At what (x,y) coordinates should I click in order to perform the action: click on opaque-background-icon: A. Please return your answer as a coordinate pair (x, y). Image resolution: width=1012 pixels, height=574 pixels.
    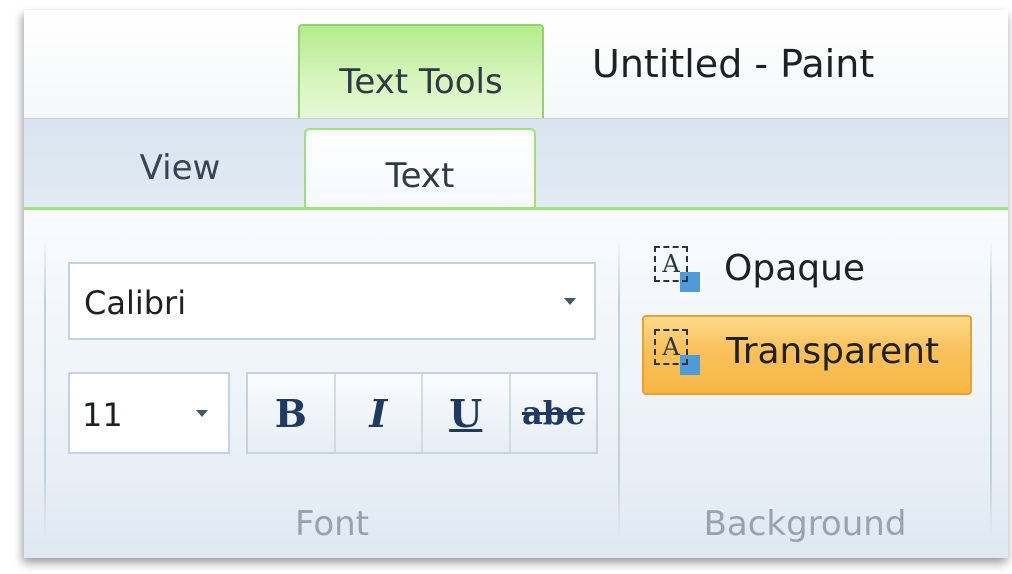
    Looking at the image, I should click on (677, 271).